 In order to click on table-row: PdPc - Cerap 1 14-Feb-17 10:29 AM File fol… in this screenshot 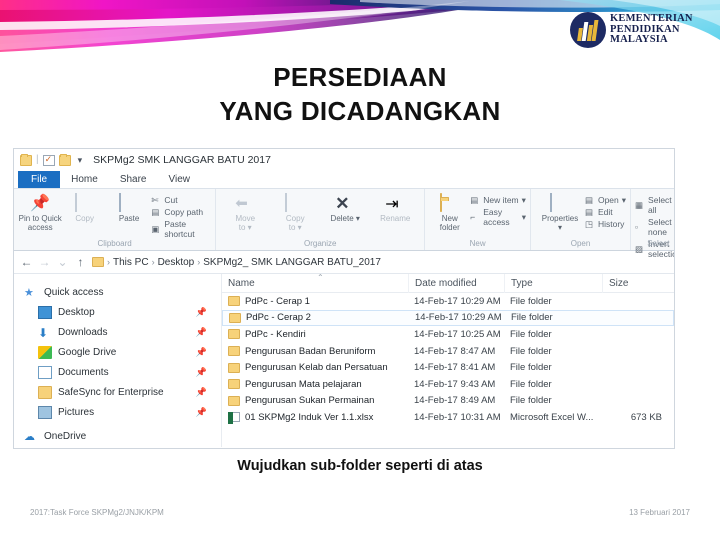, I will do `click(448, 301)`.